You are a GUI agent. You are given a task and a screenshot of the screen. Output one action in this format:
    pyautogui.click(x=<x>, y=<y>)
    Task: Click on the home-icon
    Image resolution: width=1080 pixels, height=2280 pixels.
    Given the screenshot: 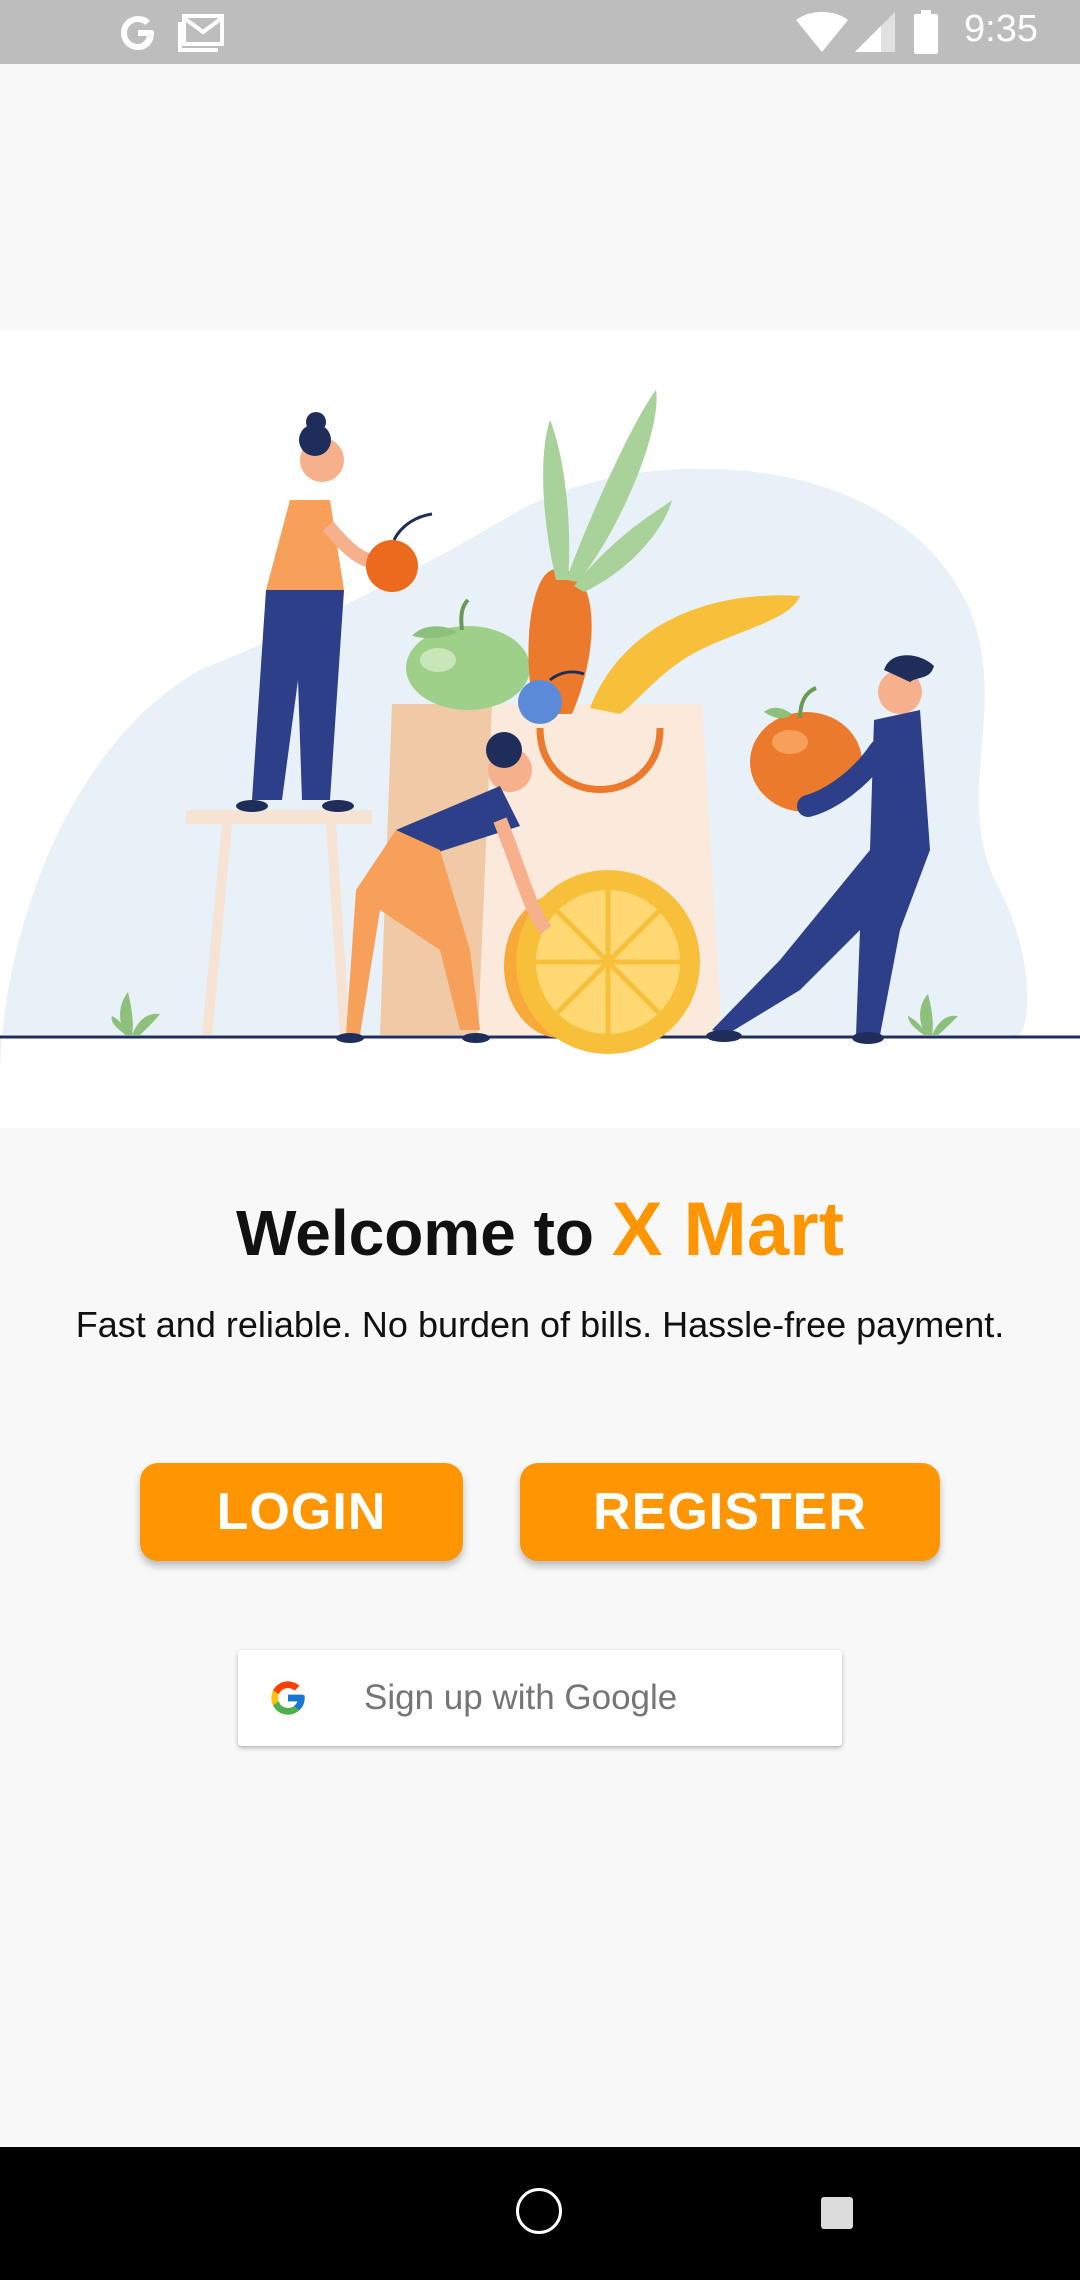 What is the action you would take?
    pyautogui.click(x=539, y=2211)
    